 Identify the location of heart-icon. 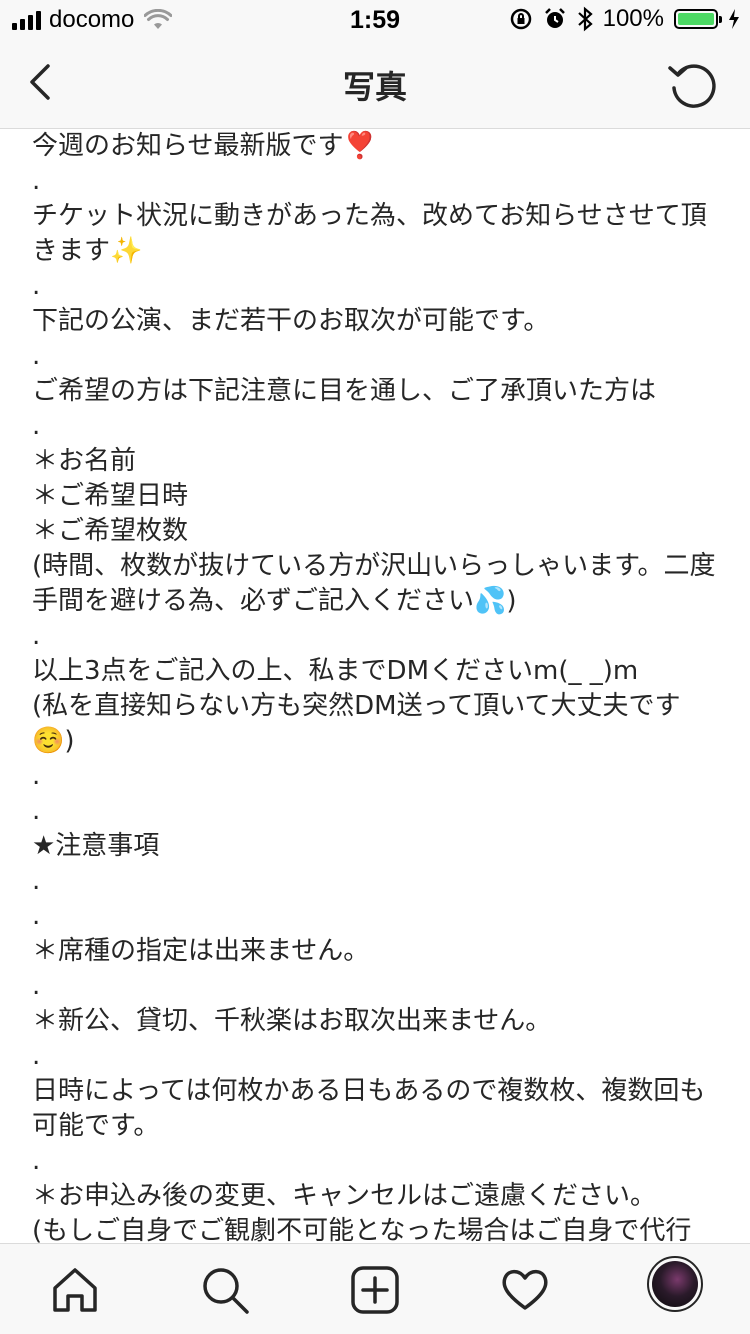
(525, 1289).